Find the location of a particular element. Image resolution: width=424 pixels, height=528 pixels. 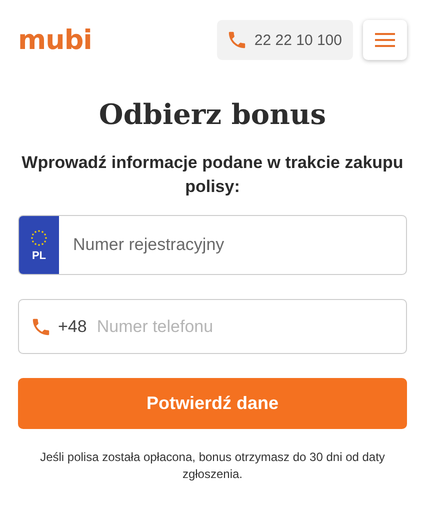

stars-icon is located at coordinates (39, 238).